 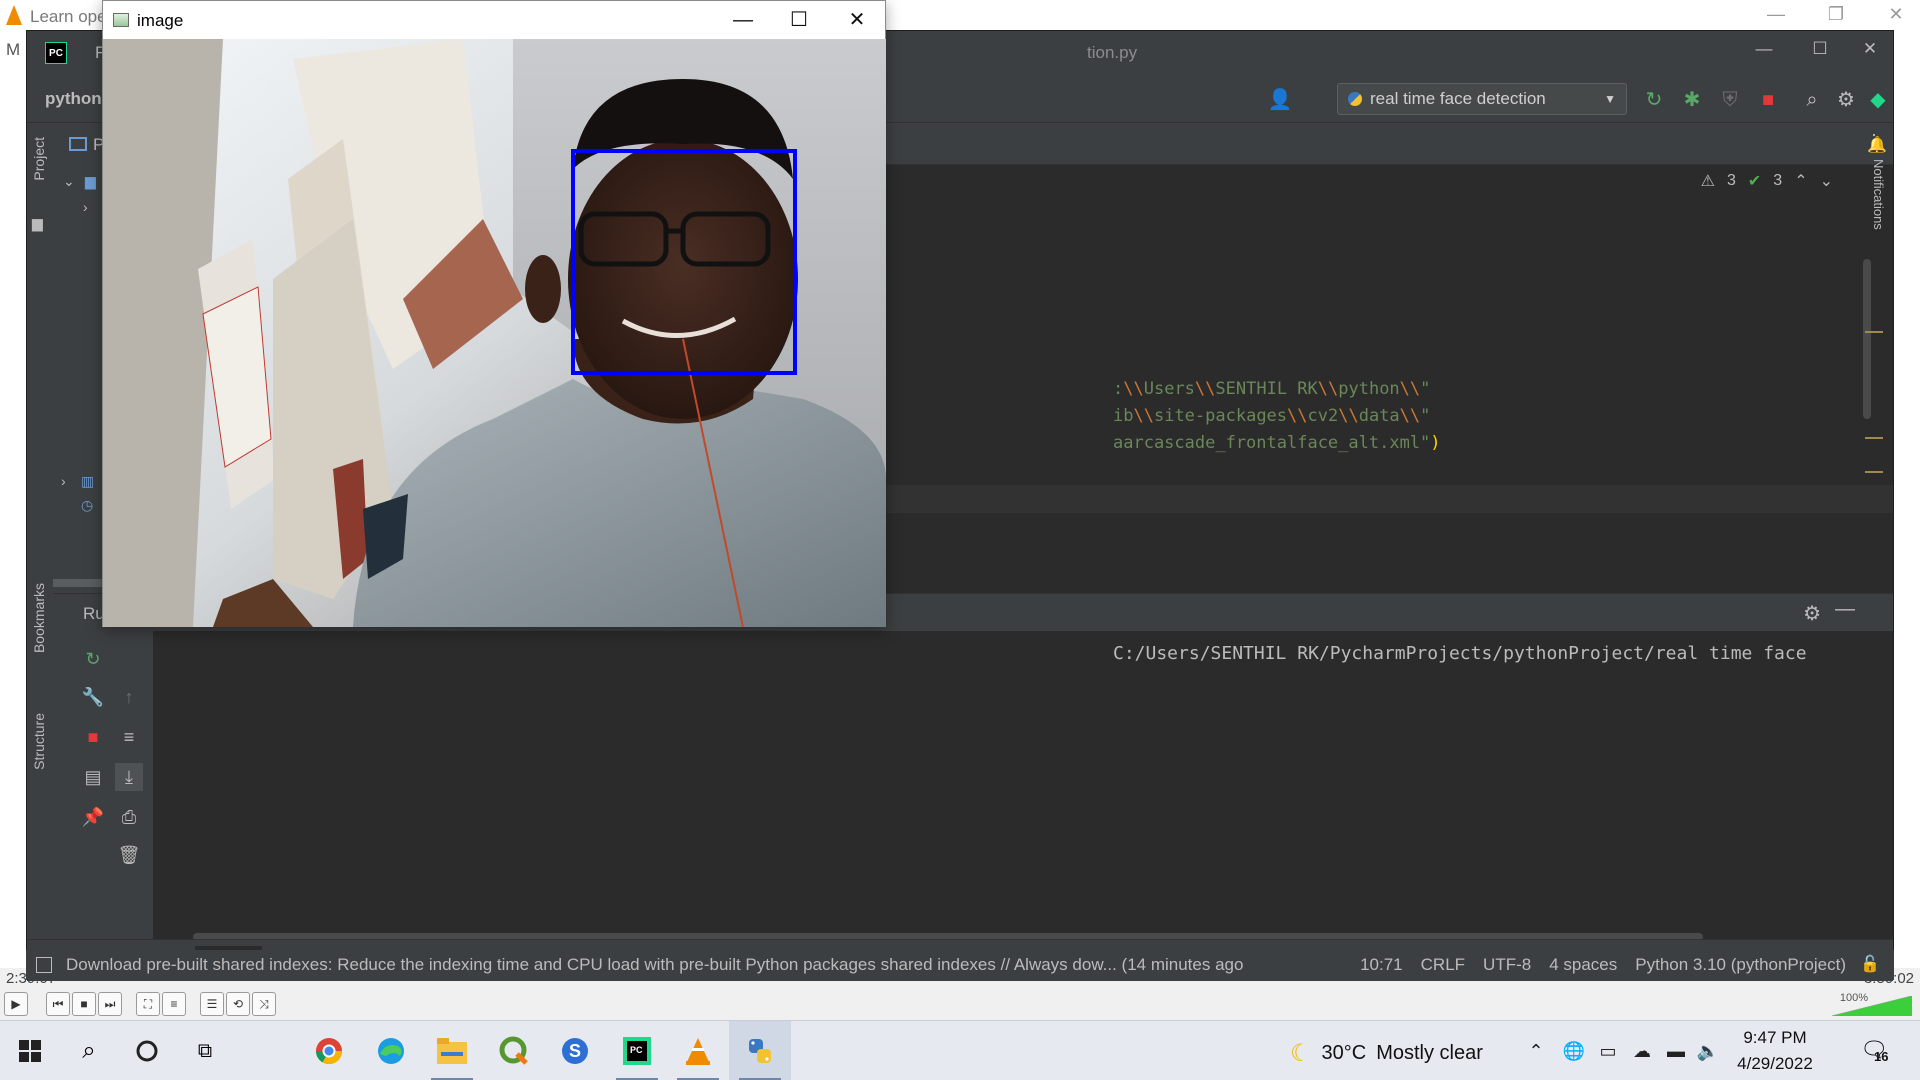 I want to click on scratches-icon: ◷, so click(x=87, y=505).